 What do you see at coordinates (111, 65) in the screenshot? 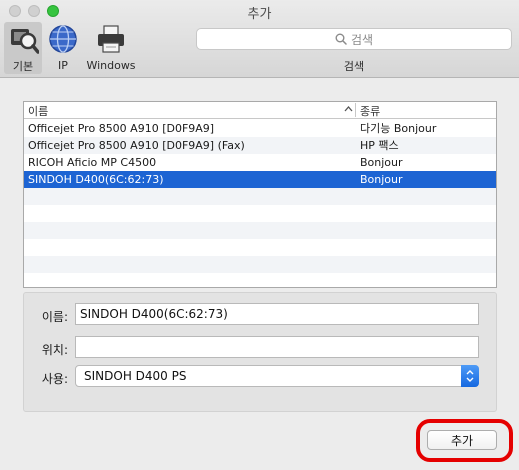
I see `toolbar-windows-label: Windows` at bounding box center [111, 65].